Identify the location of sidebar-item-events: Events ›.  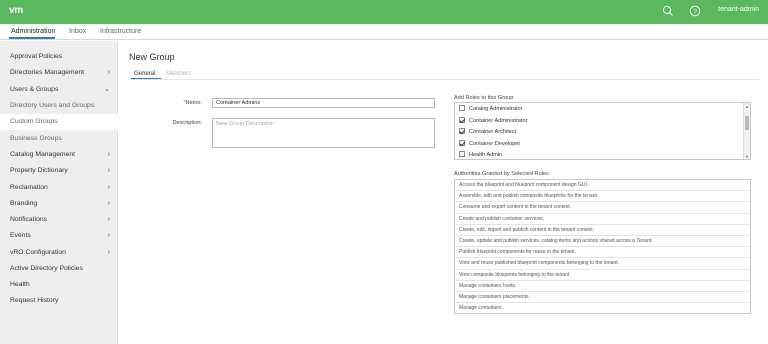
(59, 236).